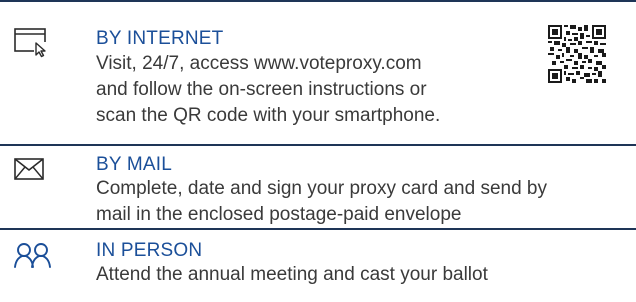 Image resolution: width=636 pixels, height=302 pixels. What do you see at coordinates (32, 255) in the screenshot?
I see `people-icon` at bounding box center [32, 255].